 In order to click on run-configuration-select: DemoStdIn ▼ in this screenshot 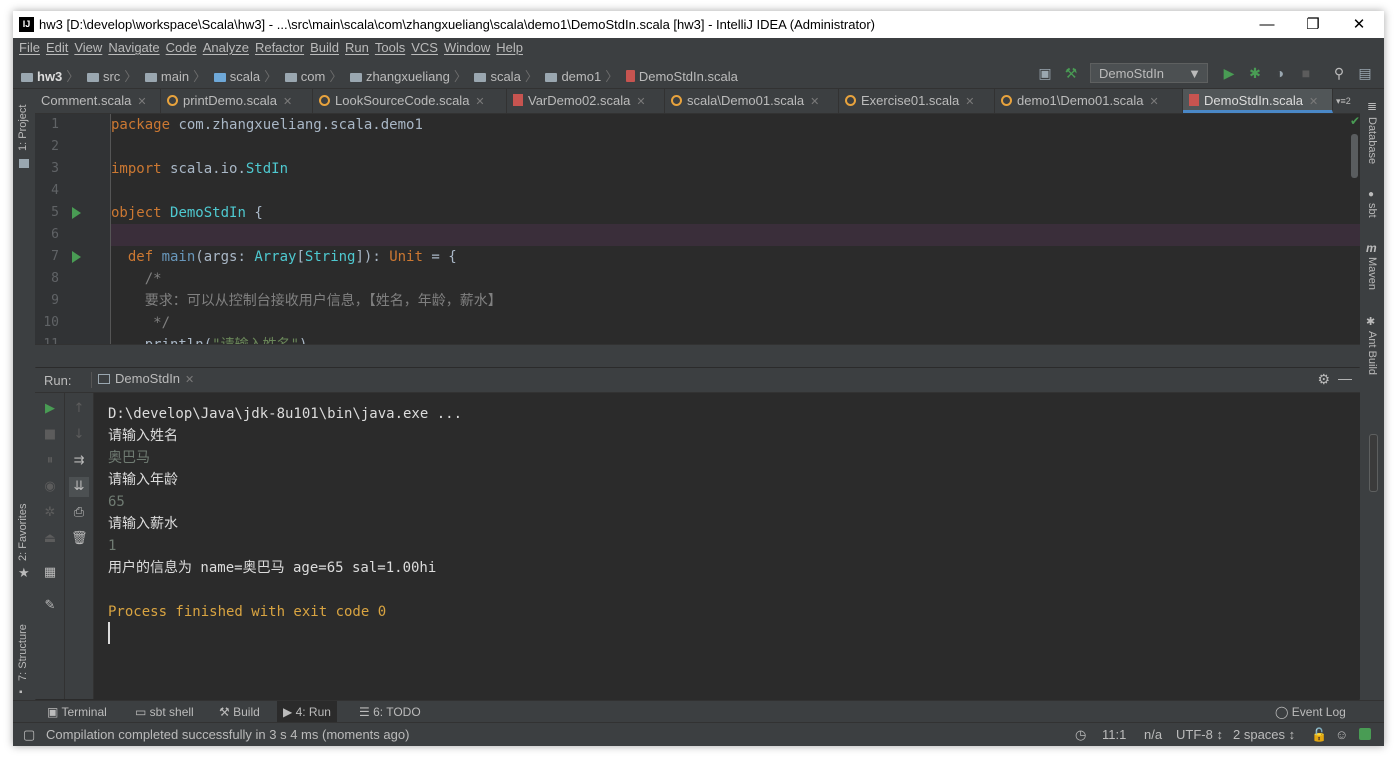, I will do `click(1149, 73)`.